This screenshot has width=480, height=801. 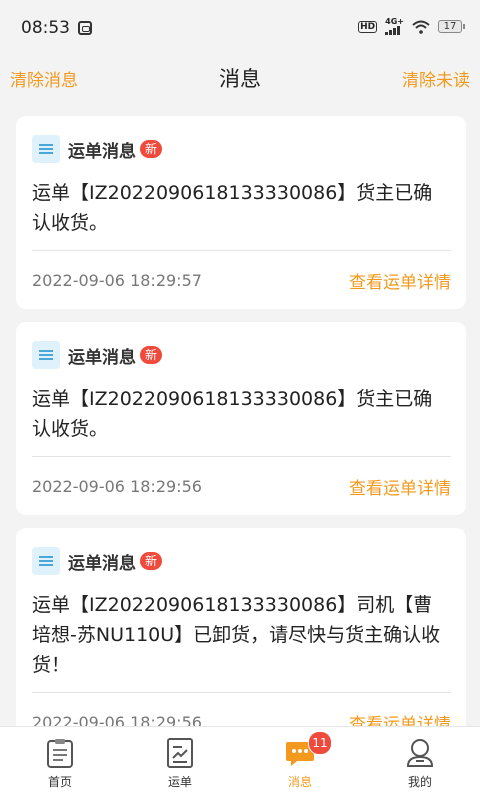 I want to click on clear-messages-button: 清除消息, so click(x=44, y=78).